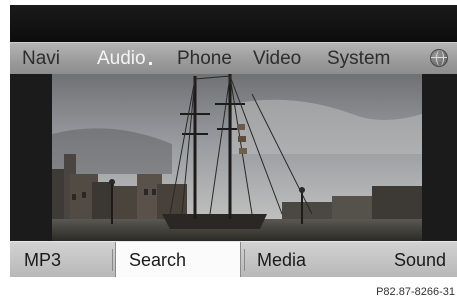 This screenshot has width=457, height=306. What do you see at coordinates (358, 59) in the screenshot?
I see `menu-item-system: System` at bounding box center [358, 59].